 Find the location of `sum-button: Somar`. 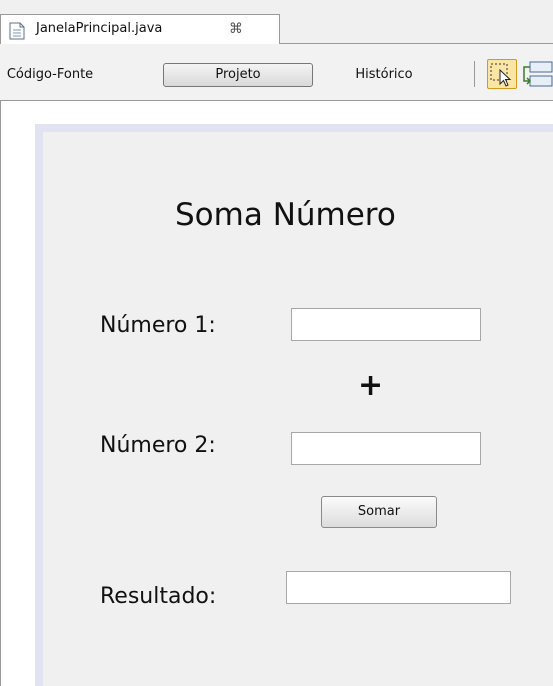

sum-button: Somar is located at coordinates (379, 512).